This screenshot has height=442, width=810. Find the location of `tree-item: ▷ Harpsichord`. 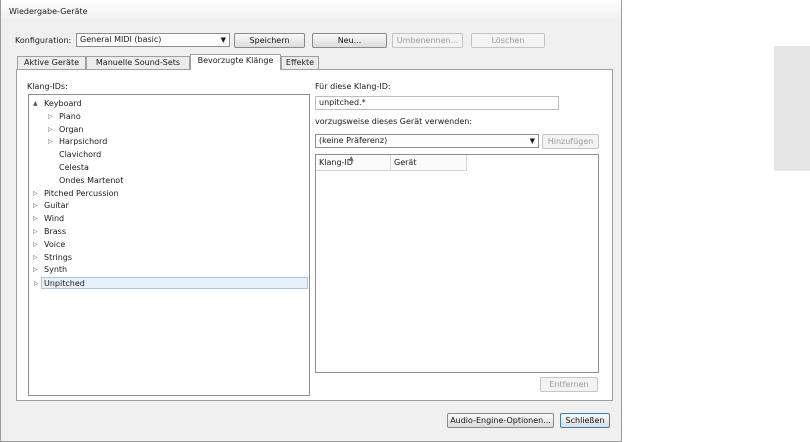

tree-item: ▷ Harpsichord is located at coordinates (169, 142).